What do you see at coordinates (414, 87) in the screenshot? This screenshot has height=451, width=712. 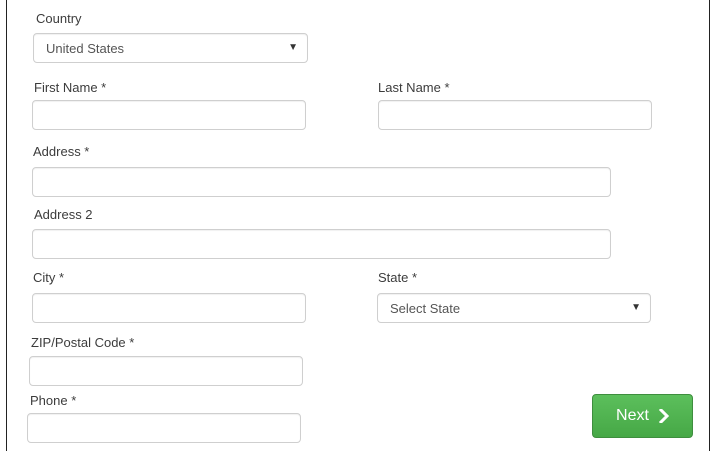 I see `last-name-label: Last Name *` at bounding box center [414, 87].